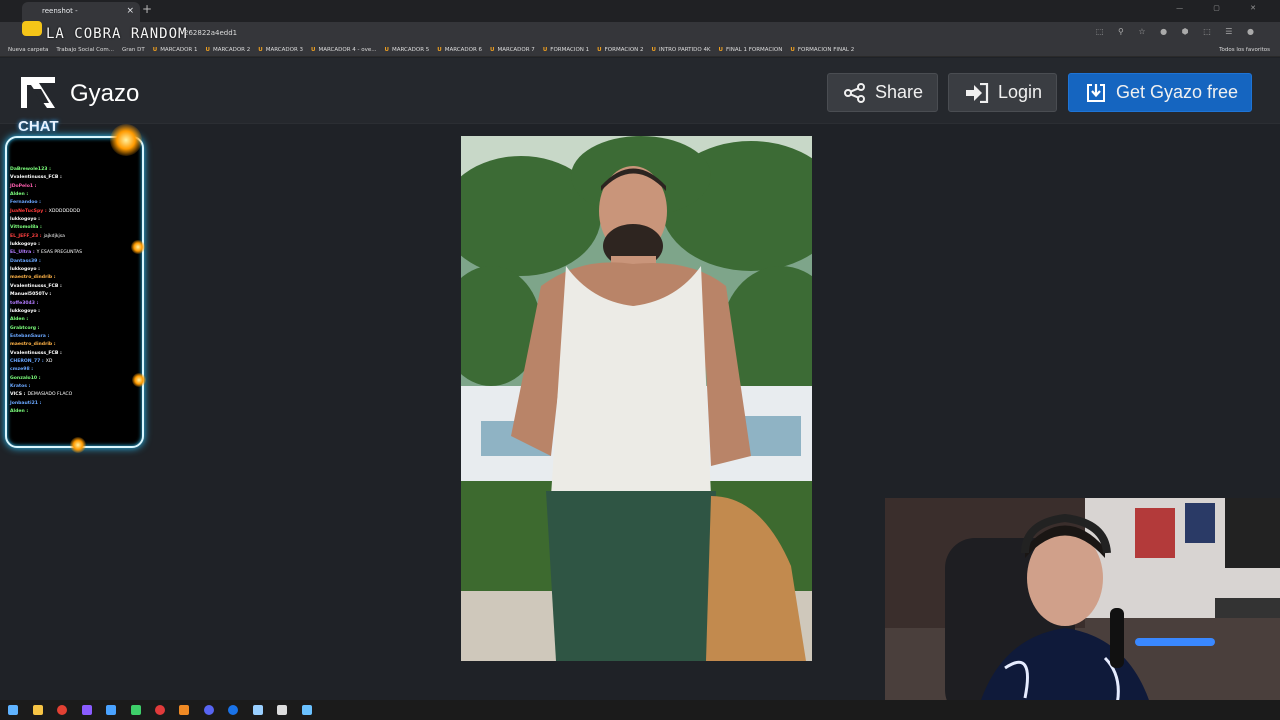 The height and width of the screenshot is (720, 1280). I want to click on chat-username: Vittomol8a :, so click(26, 228).